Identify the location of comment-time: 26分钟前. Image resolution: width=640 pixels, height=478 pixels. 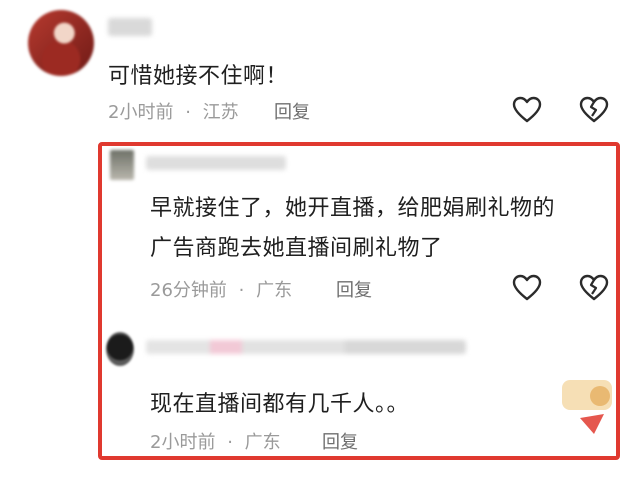
(188, 290).